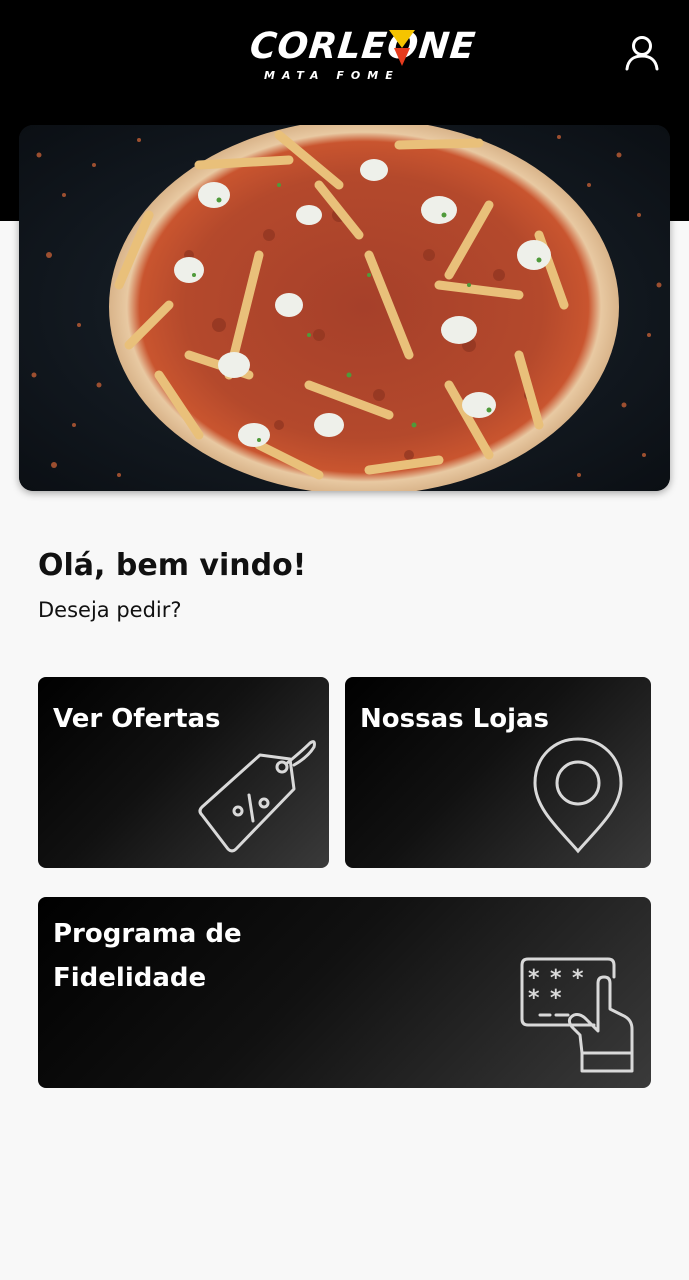 This screenshot has height=1280, width=689. Describe the element at coordinates (172, 565) in the screenshot. I see `welcome-title: Olá, bem vindo!` at that location.